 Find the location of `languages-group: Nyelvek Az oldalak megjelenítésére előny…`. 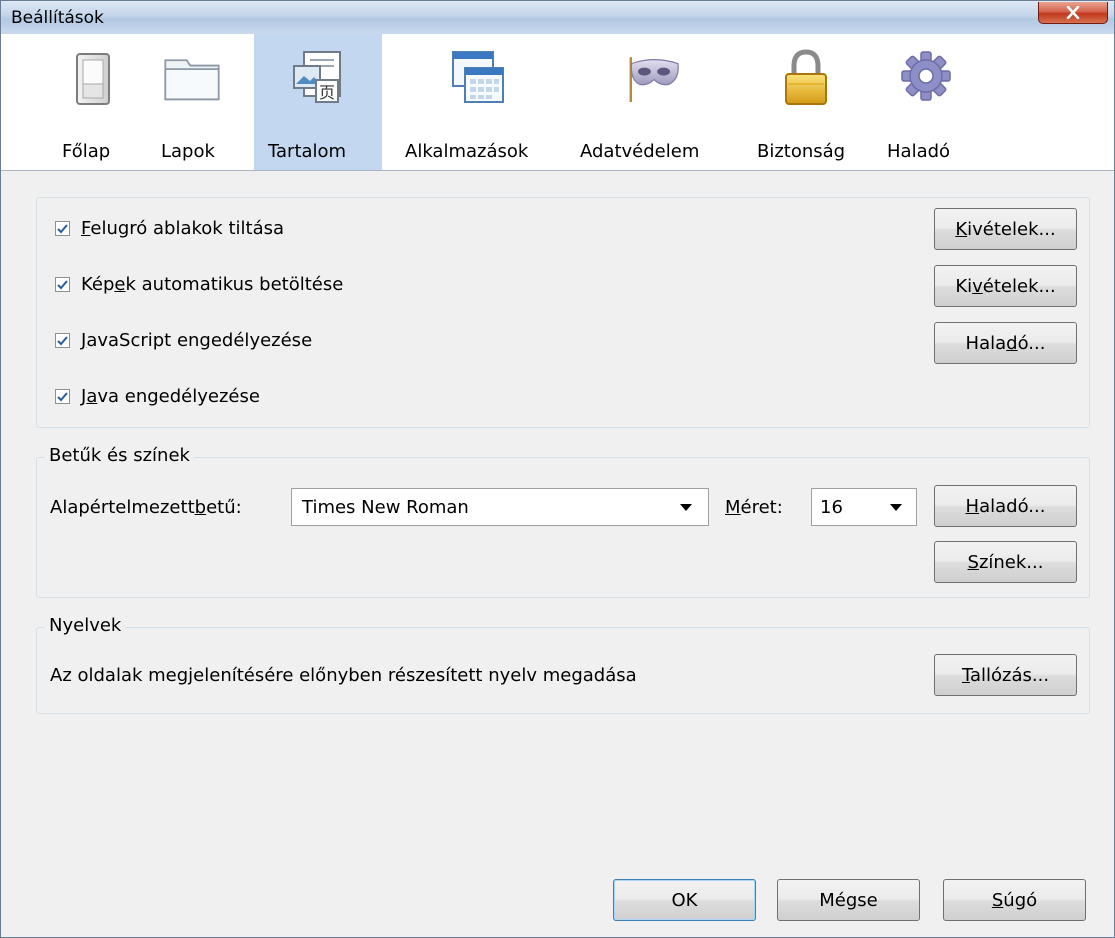

languages-group: Nyelvek Az oldalak megjelenítésére előny… is located at coordinates (563, 664).